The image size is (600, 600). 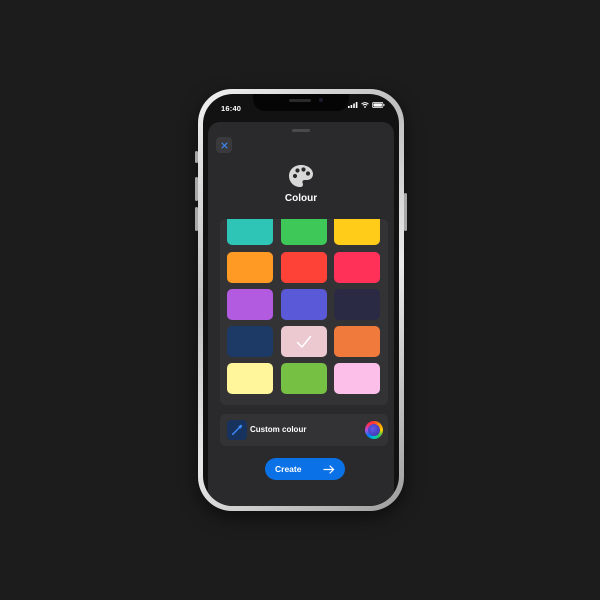 I want to click on custom-colour-label: Custom colour, so click(x=278, y=429).